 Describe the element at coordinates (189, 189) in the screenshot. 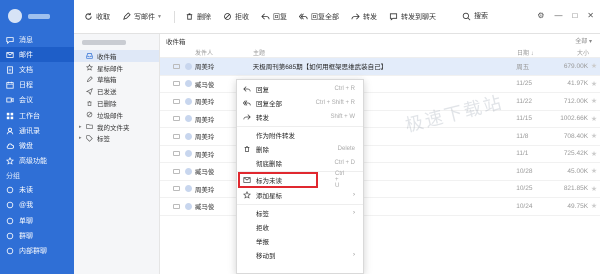

I see `sender-avatar` at that location.